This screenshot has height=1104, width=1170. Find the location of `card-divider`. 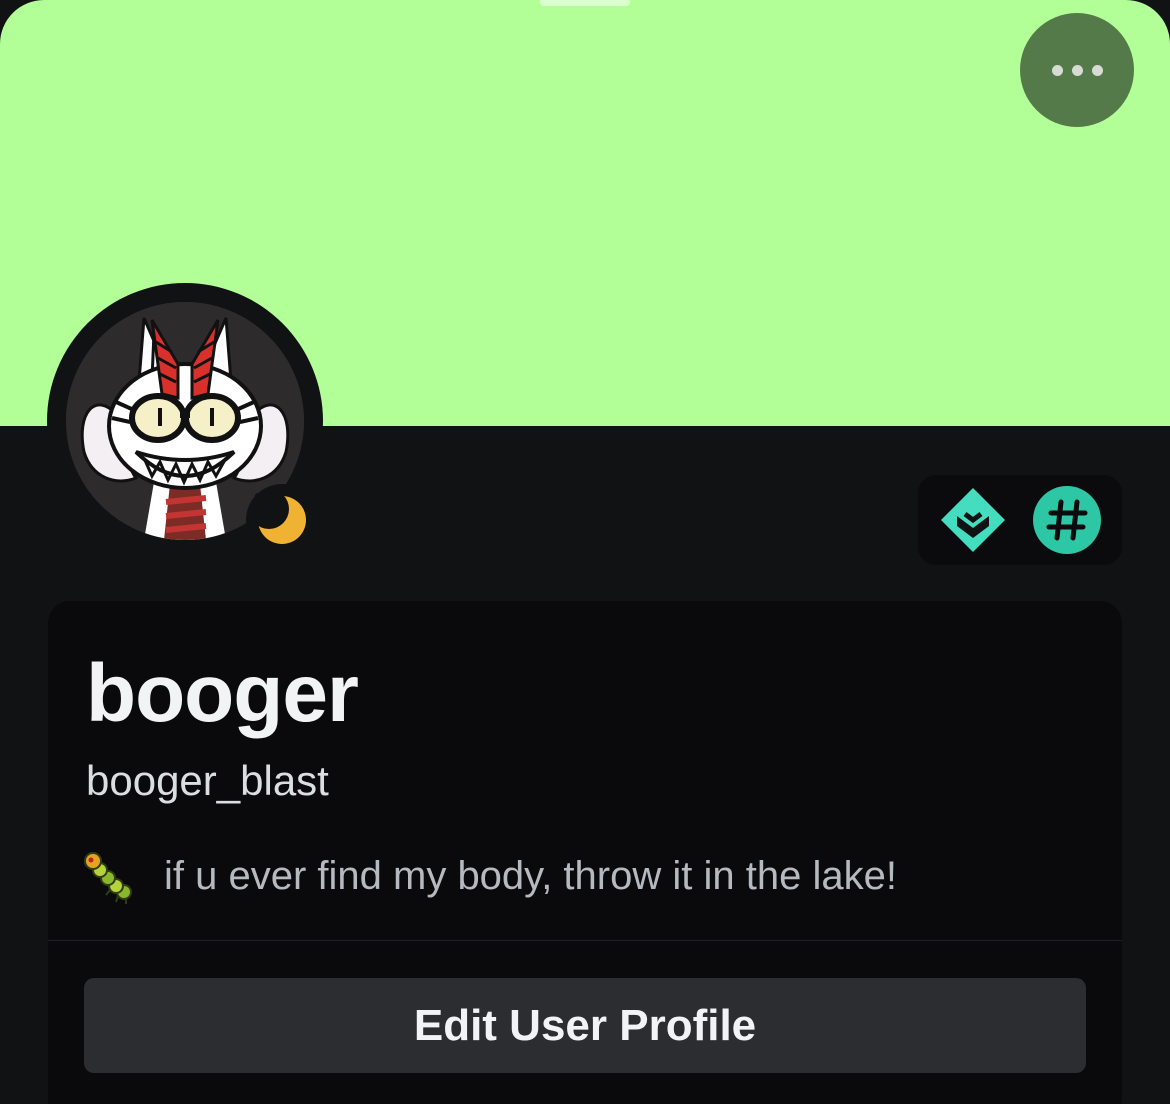

card-divider is located at coordinates (585, 940).